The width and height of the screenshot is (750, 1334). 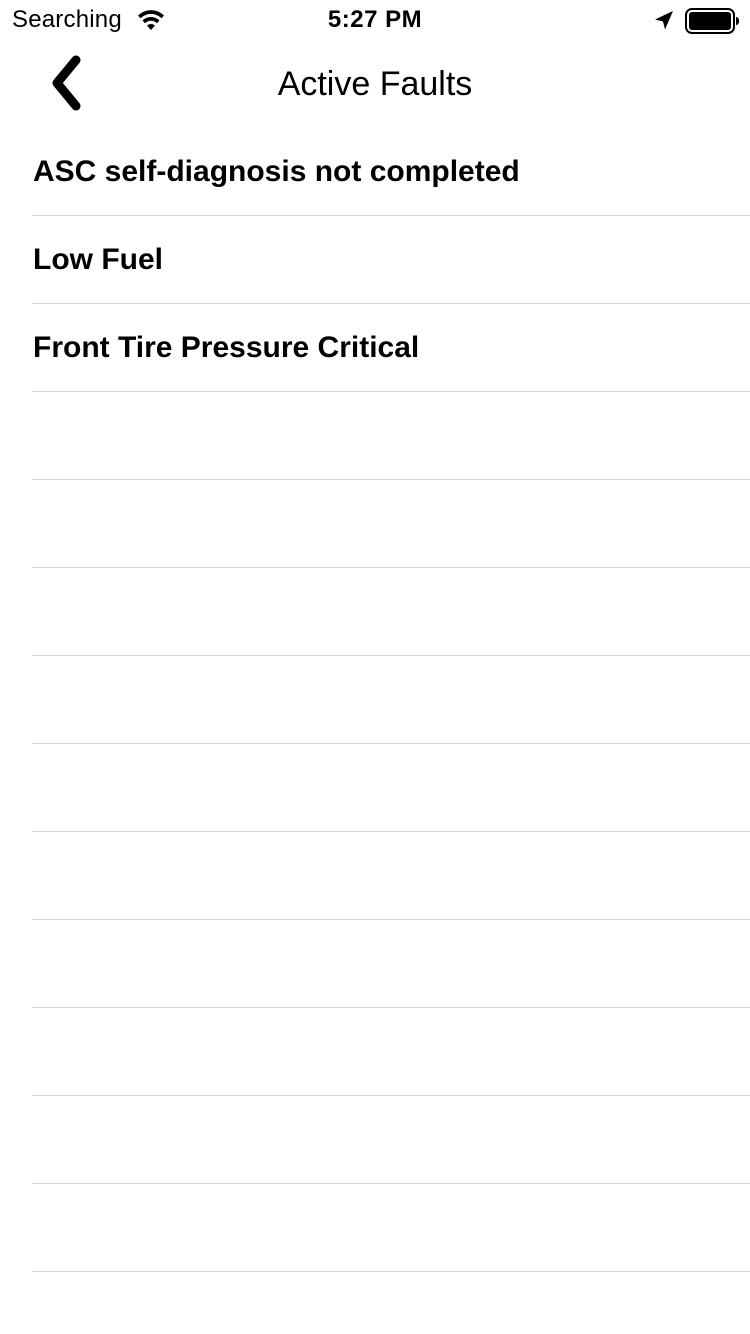 What do you see at coordinates (664, 21) in the screenshot?
I see `location-icon` at bounding box center [664, 21].